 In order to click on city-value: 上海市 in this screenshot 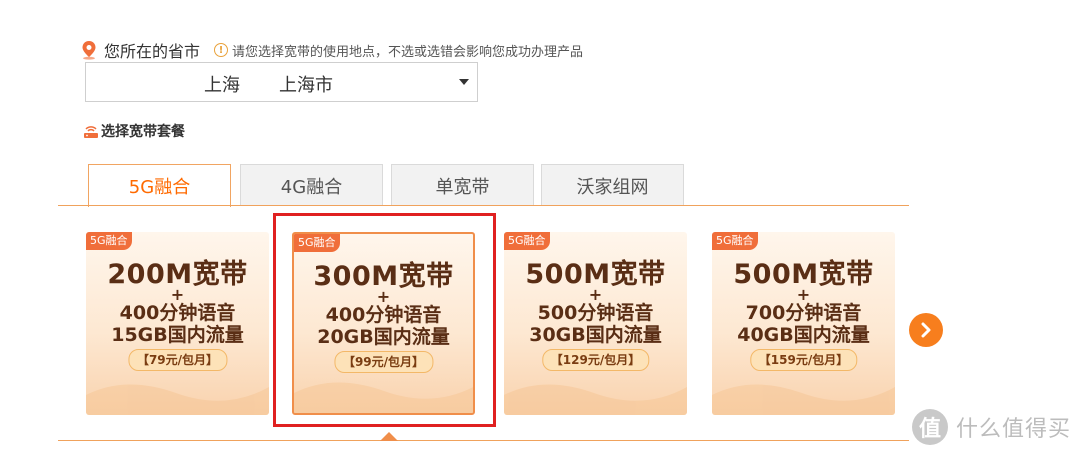, I will do `click(306, 85)`.